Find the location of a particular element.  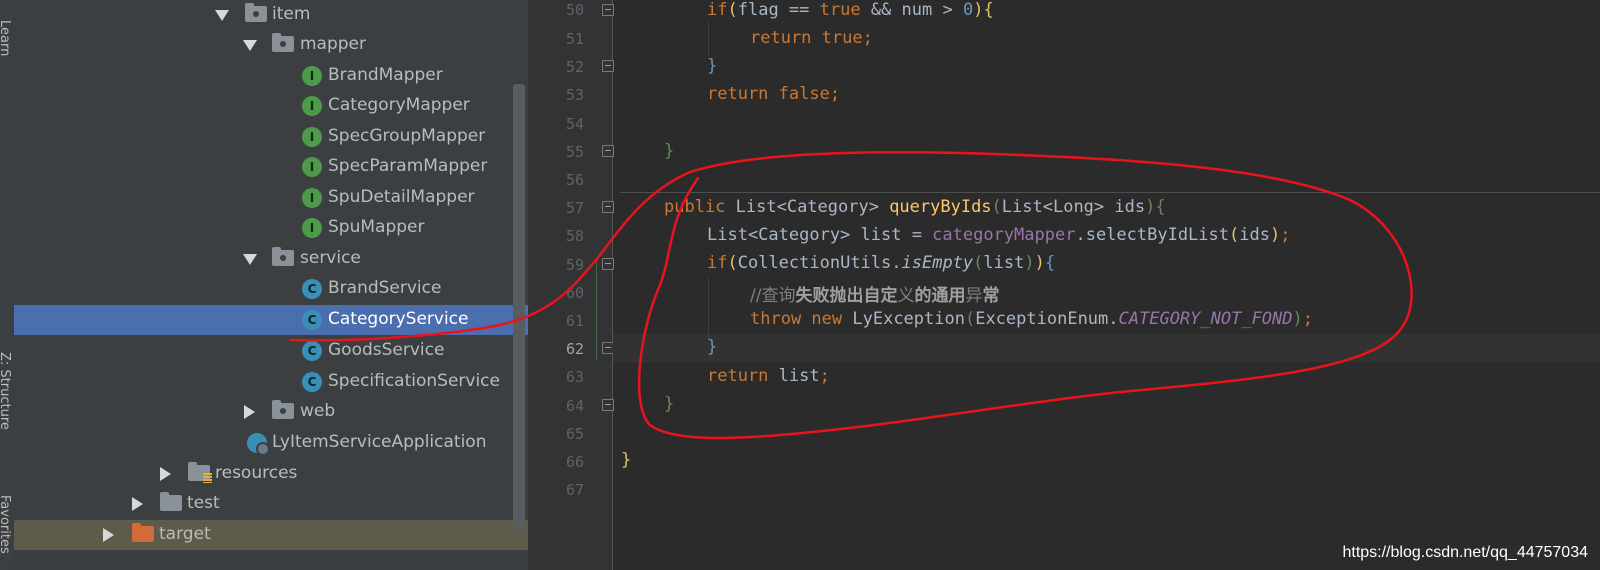

code-token: 的通用 is located at coordinates (940, 296).